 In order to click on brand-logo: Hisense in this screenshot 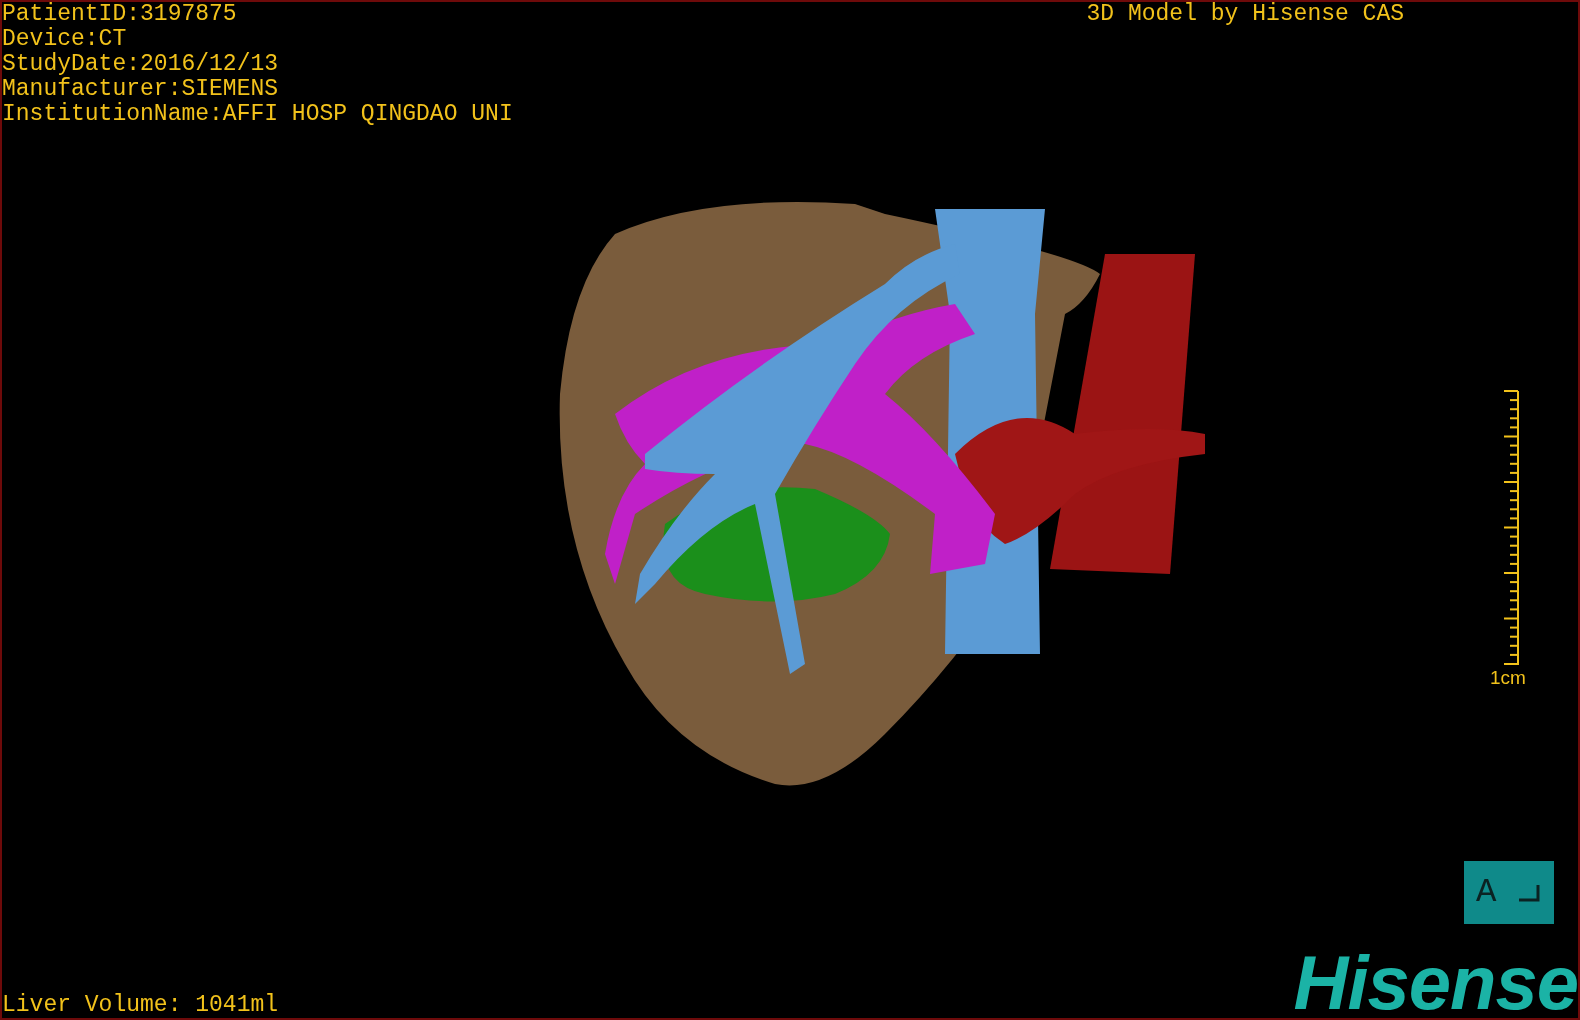, I will do `click(1435, 983)`.